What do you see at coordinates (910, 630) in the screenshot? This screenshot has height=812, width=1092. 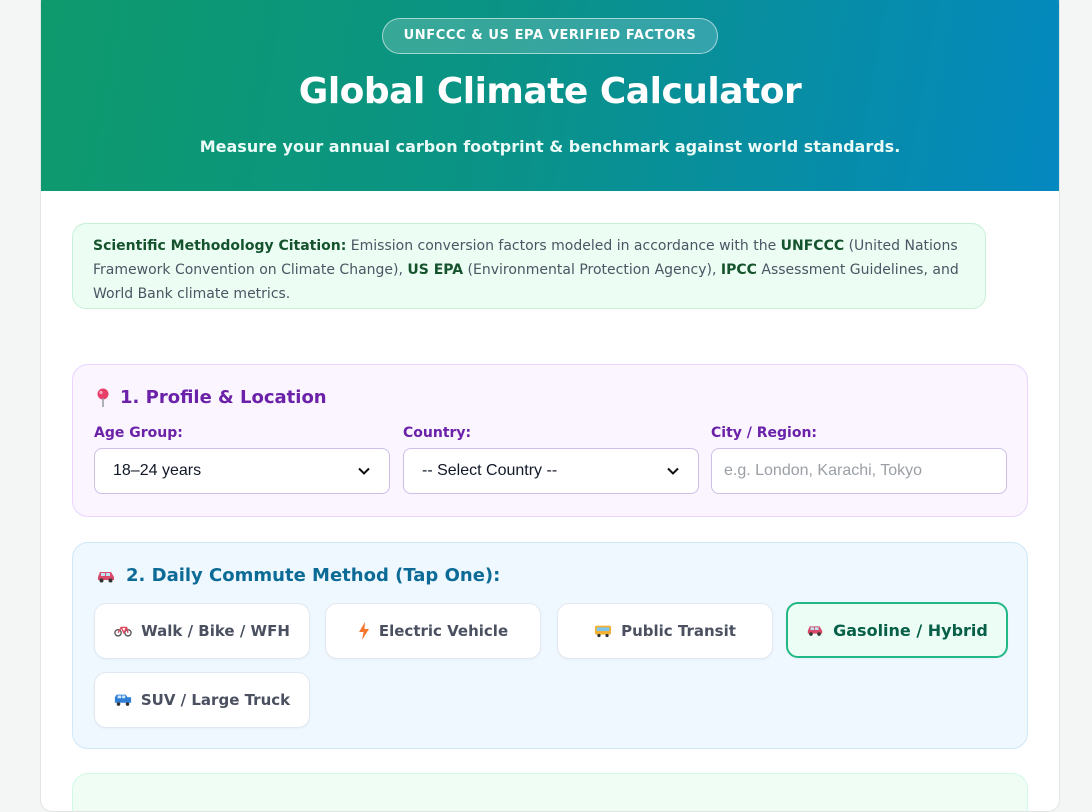 I see `commute-option-label: Gasoline / Hybrid` at bounding box center [910, 630].